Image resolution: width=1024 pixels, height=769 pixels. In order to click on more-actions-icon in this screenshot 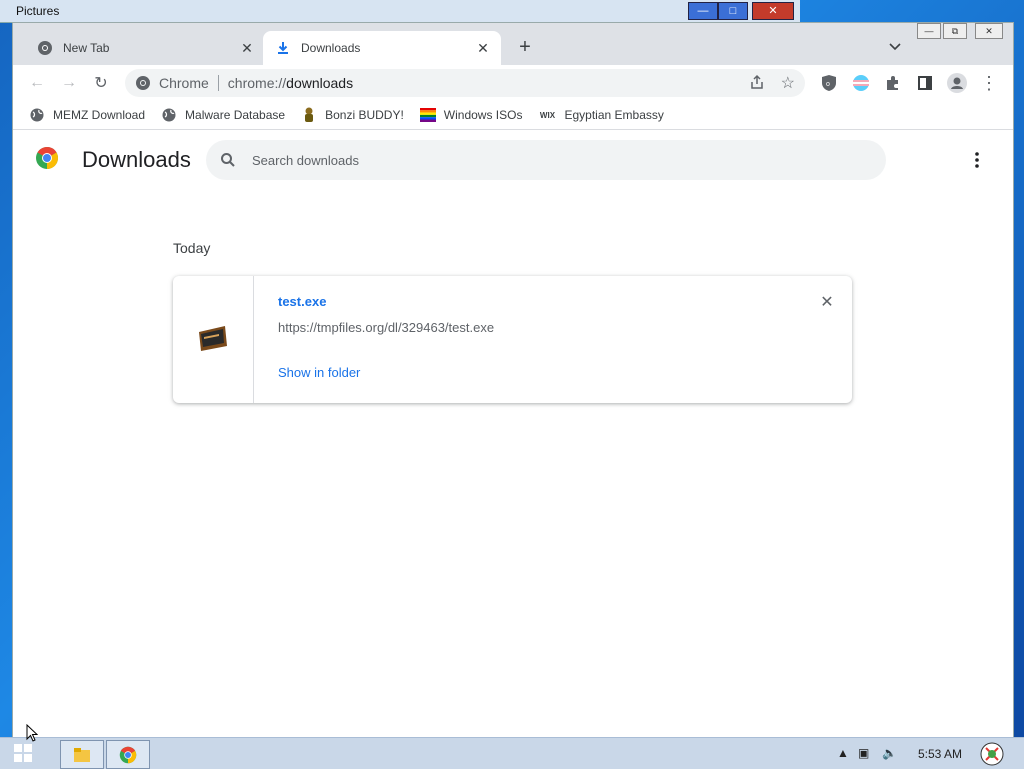, I will do `click(977, 160)`.